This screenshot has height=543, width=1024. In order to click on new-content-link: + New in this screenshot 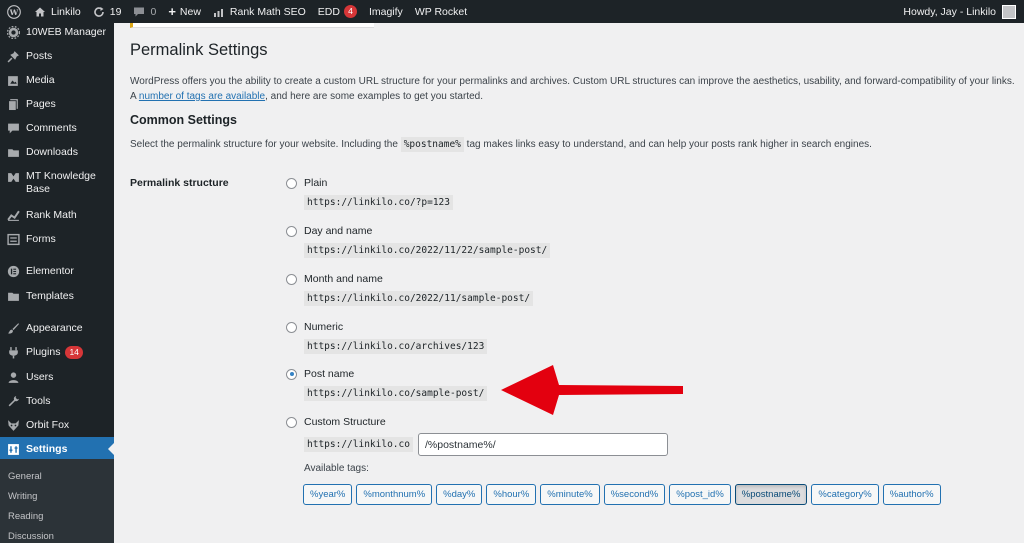, I will do `click(184, 11)`.